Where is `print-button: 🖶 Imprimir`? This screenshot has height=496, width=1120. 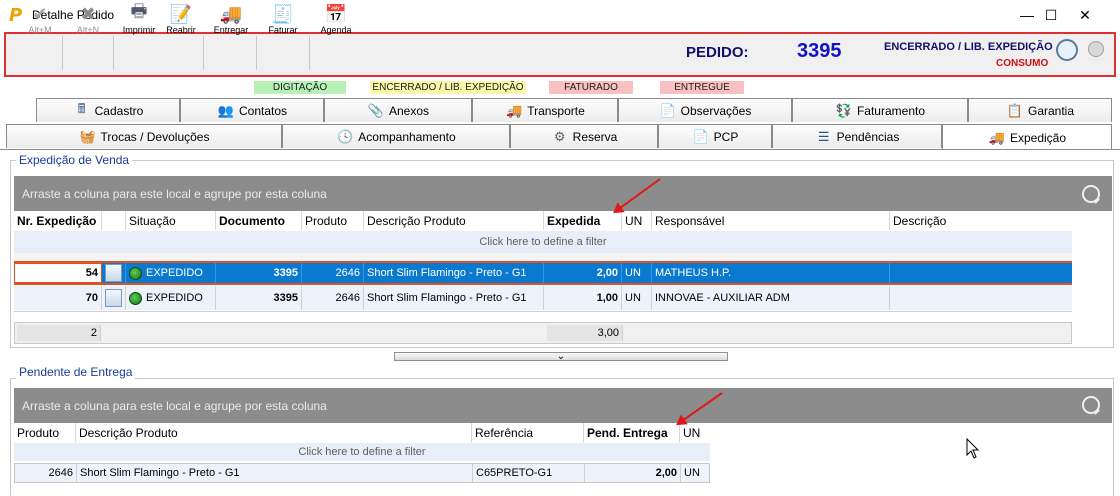 print-button: 🖶 Imprimir is located at coordinates (139, 21).